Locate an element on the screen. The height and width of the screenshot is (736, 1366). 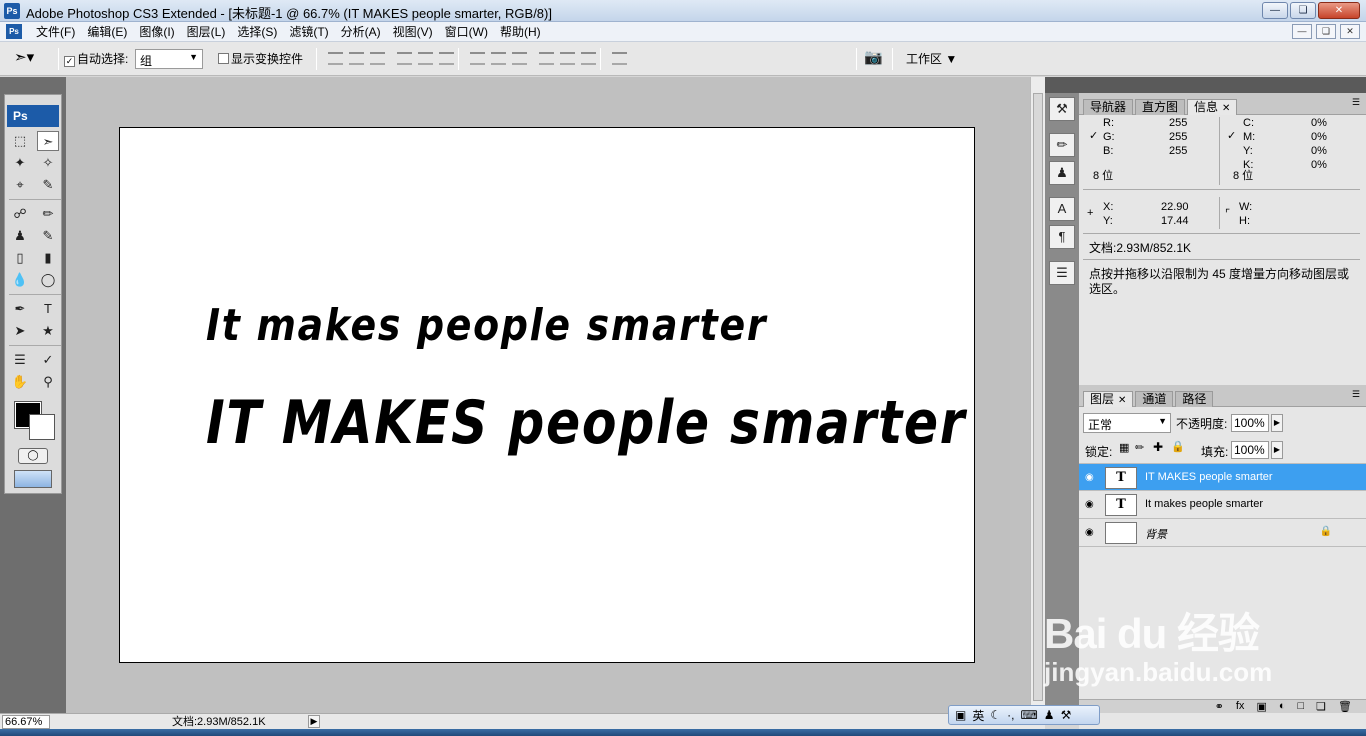
auto-select-dropdown: 组 ▼ is located at coordinates (169, 59).